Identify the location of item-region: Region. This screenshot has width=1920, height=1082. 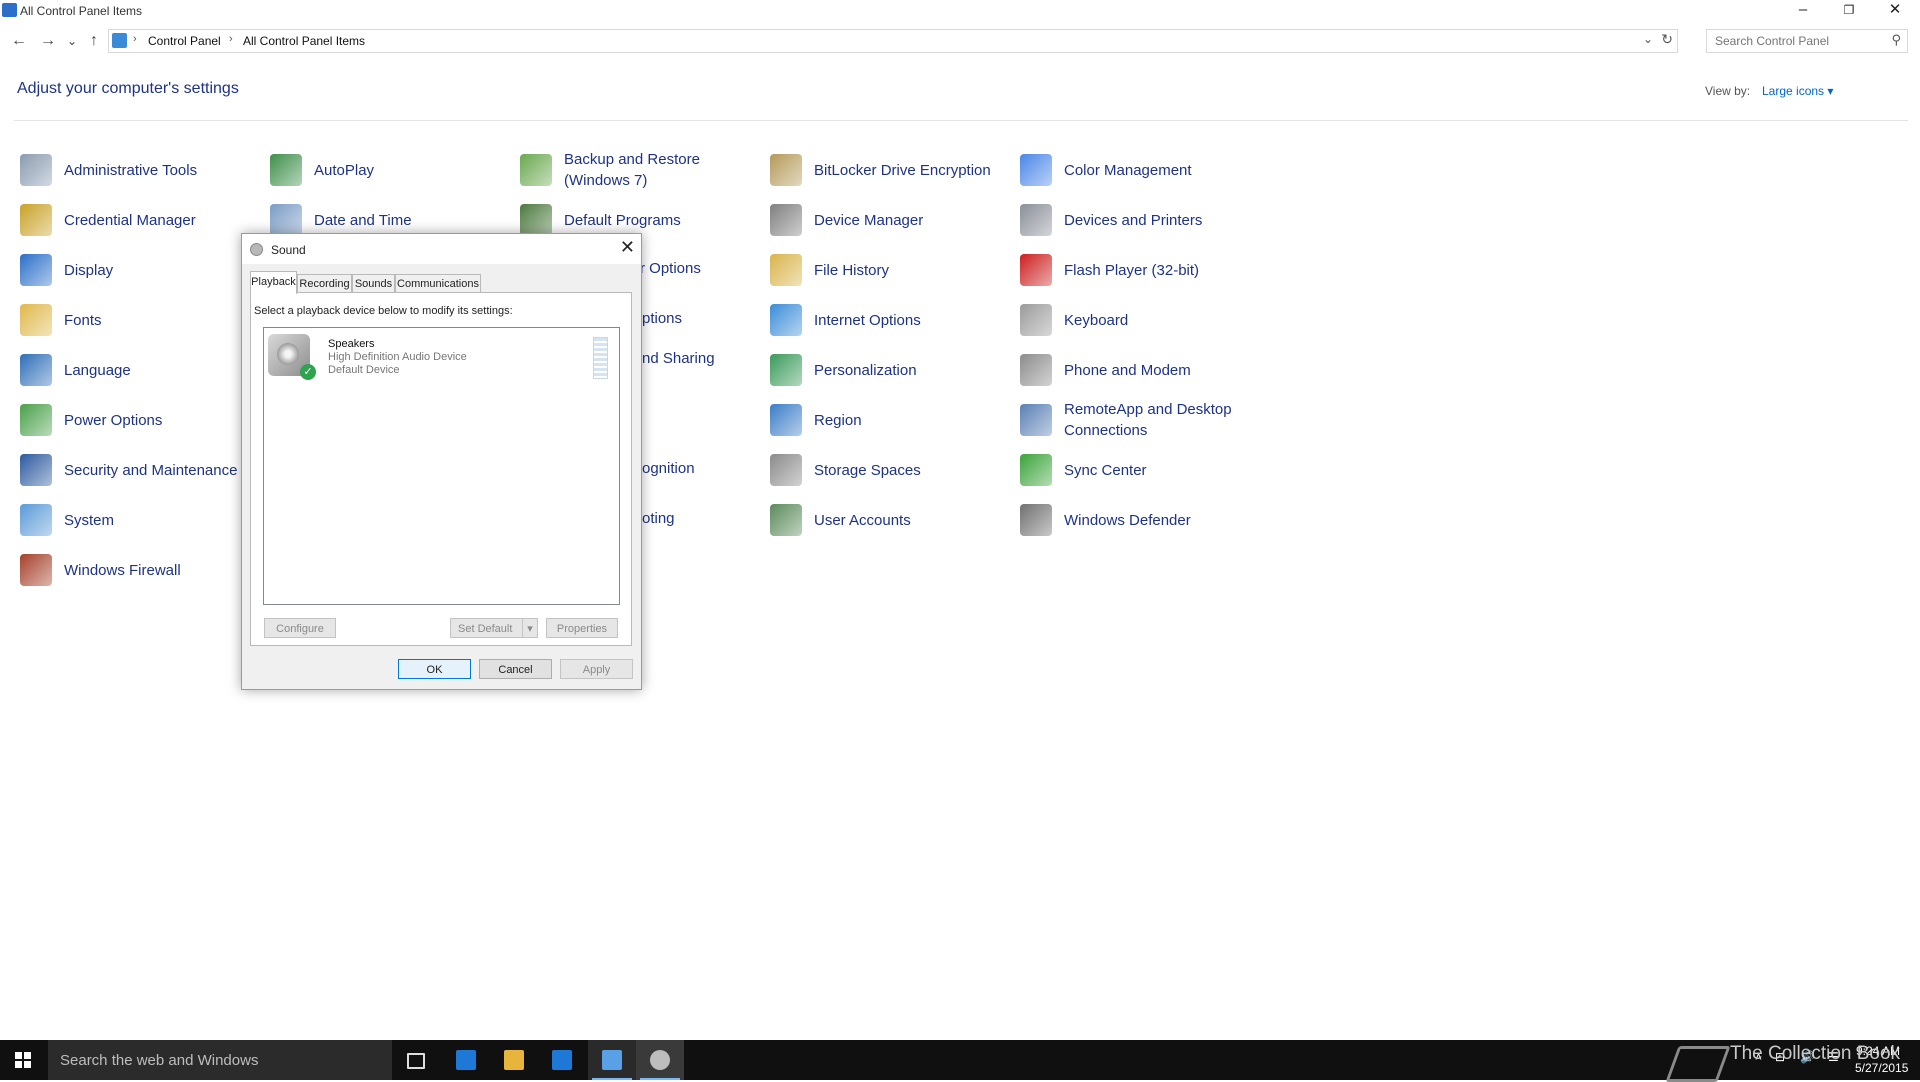
(895, 420).